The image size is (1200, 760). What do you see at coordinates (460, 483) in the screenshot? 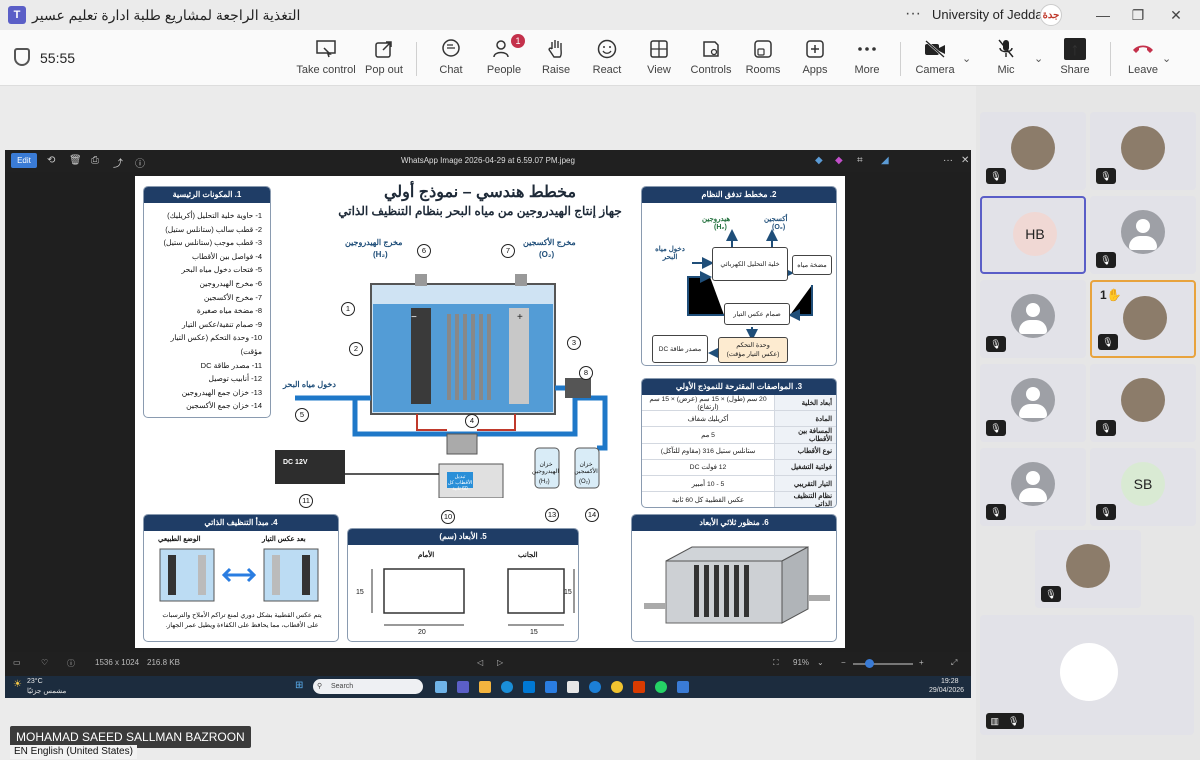
I see `controller-screen-text: تبديل الأقطاب كل 60 ثانية` at bounding box center [460, 483].